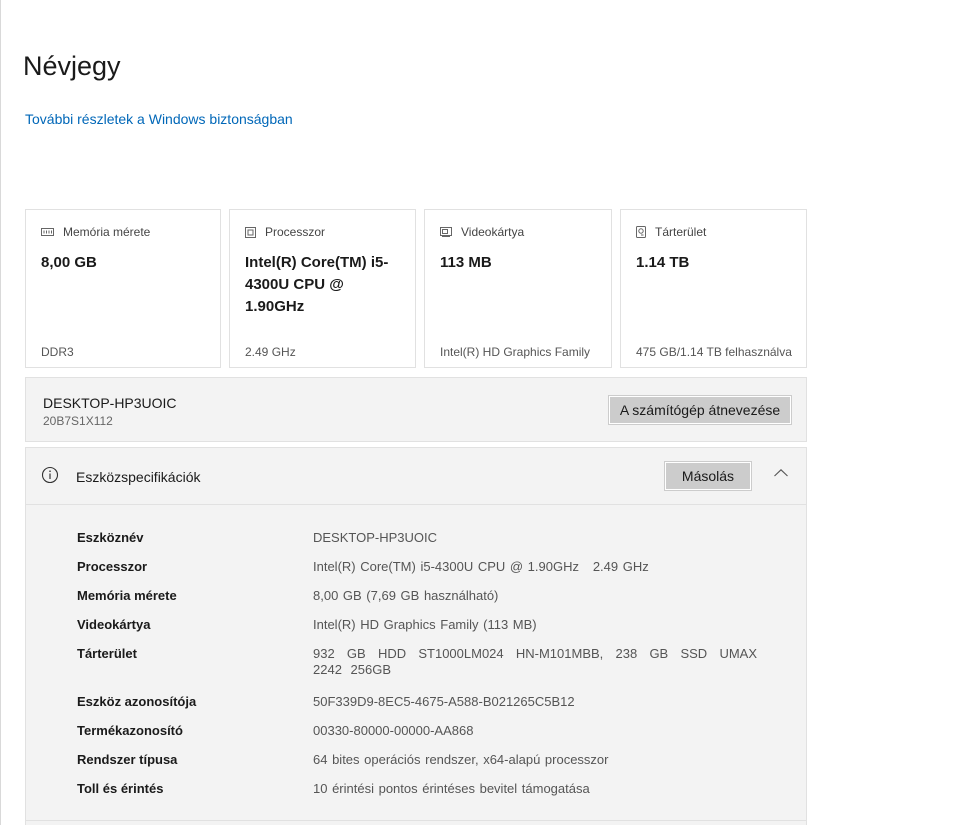 The width and height of the screenshot is (960, 825). Describe the element at coordinates (127, 595) in the screenshot. I see `spec-label: Memória mérete` at that location.